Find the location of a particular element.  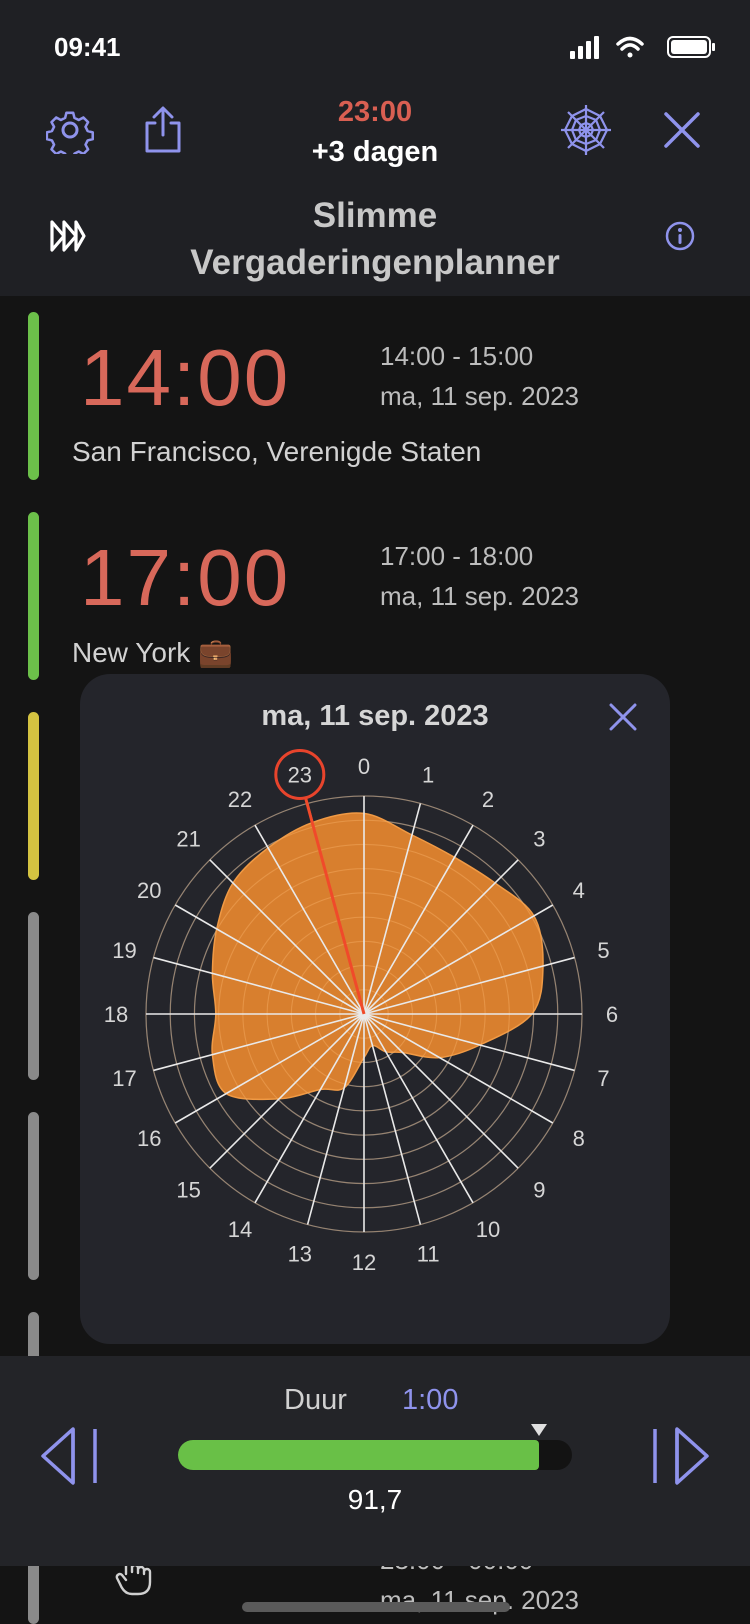

duration-value: 1:00 is located at coordinates (430, 1400).